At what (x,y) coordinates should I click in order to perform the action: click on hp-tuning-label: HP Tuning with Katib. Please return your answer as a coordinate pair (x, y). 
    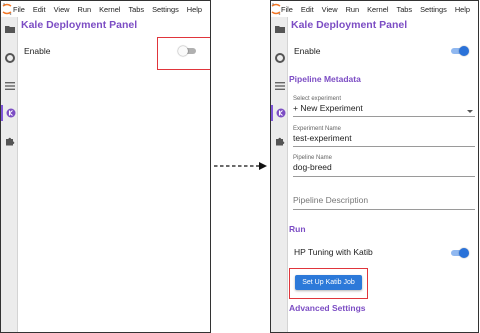
    Looking at the image, I should click on (333, 252).